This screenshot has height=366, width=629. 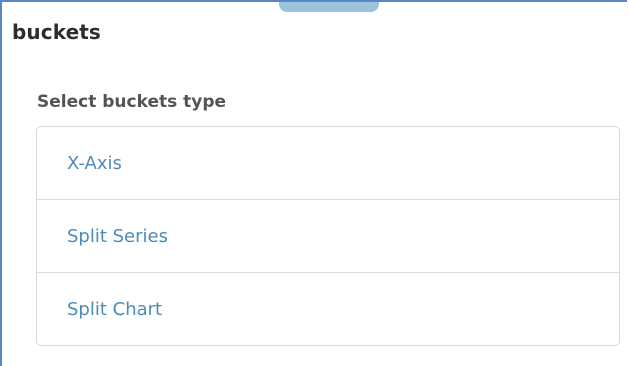 I want to click on panel-drag-handle, so click(x=329, y=7).